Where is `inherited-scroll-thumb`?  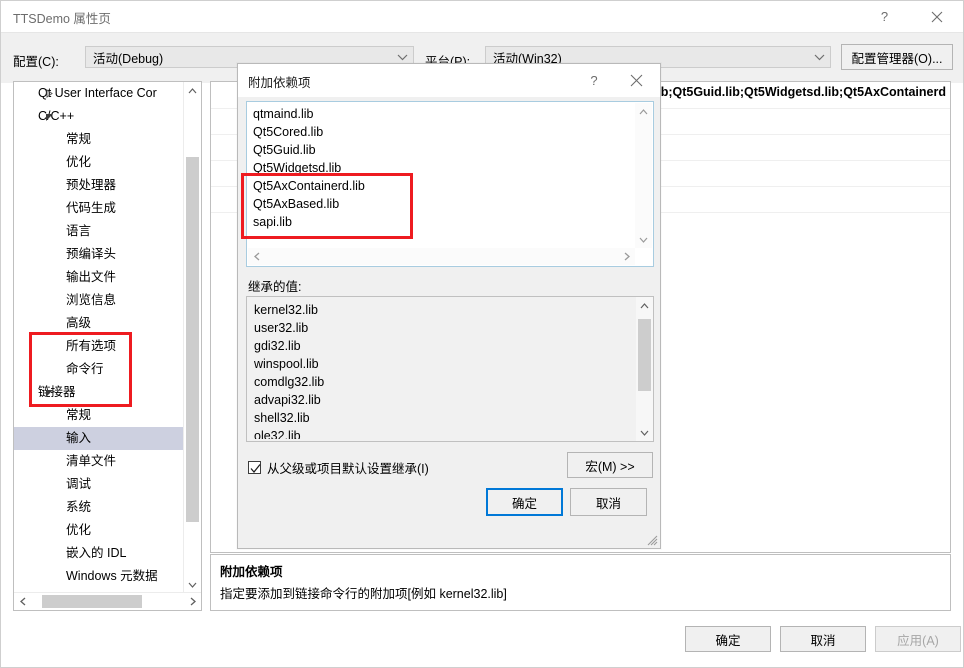 inherited-scroll-thumb is located at coordinates (644, 355).